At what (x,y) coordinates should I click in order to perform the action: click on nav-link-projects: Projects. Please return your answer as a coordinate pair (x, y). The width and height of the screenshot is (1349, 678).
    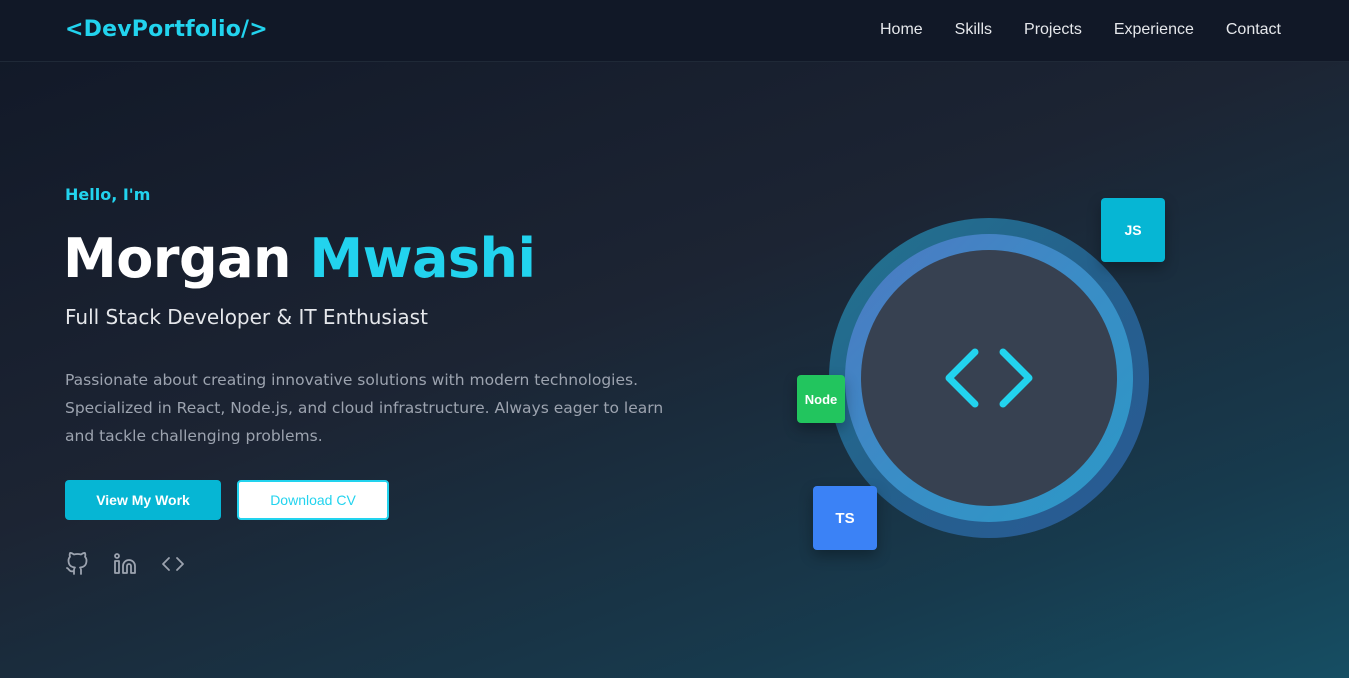
    Looking at the image, I should click on (1053, 30).